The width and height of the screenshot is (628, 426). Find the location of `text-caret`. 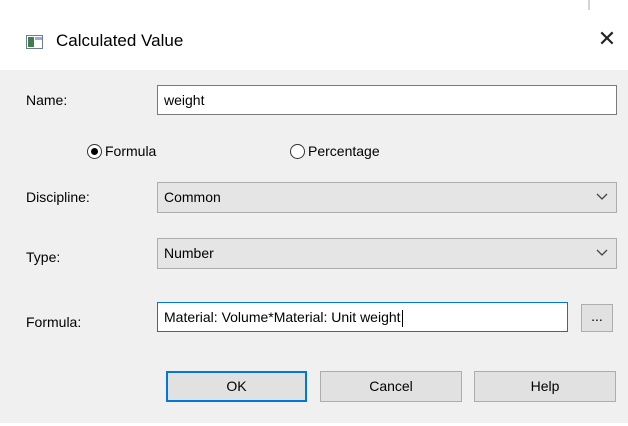

text-caret is located at coordinates (402, 318).